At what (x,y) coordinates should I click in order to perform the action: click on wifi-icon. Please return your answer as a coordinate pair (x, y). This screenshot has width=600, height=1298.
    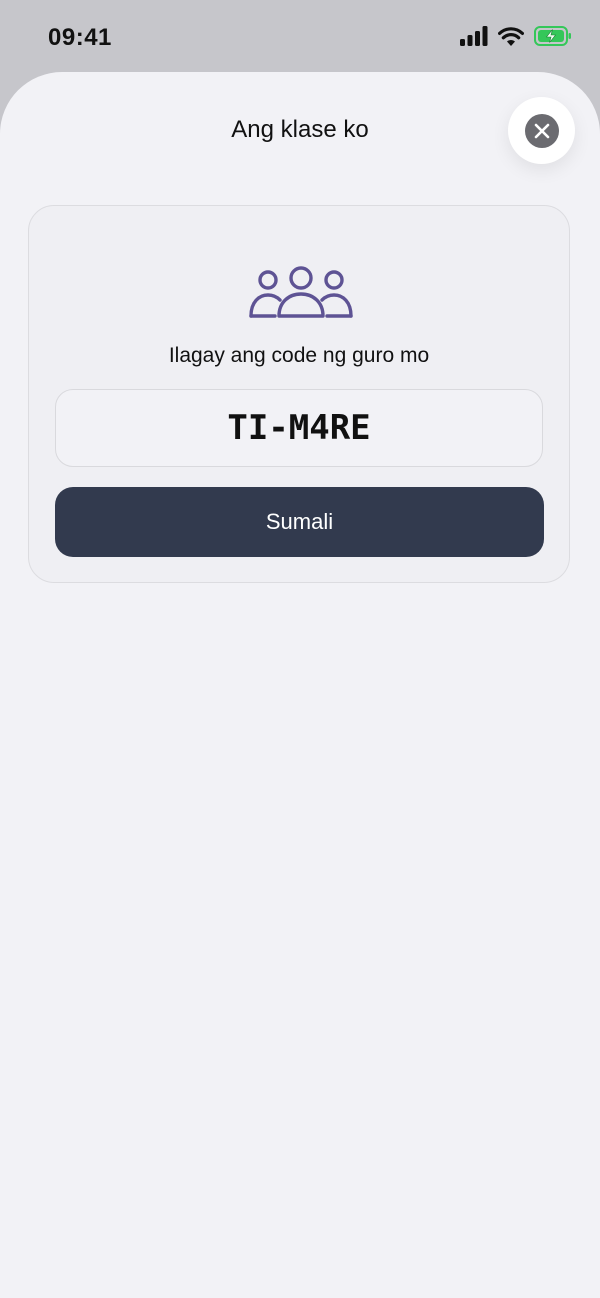
    Looking at the image, I should click on (511, 36).